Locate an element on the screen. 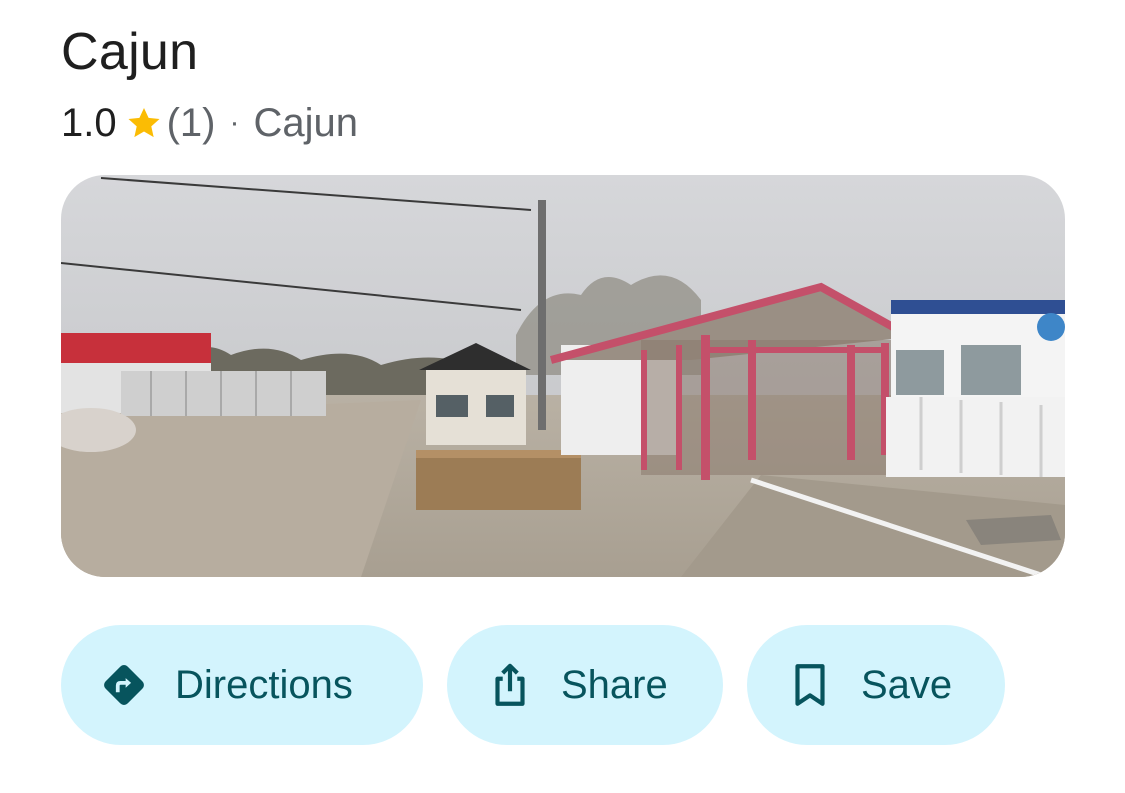 Image resolution: width=1125 pixels, height=793 pixels. save-button: Save is located at coordinates (876, 685).